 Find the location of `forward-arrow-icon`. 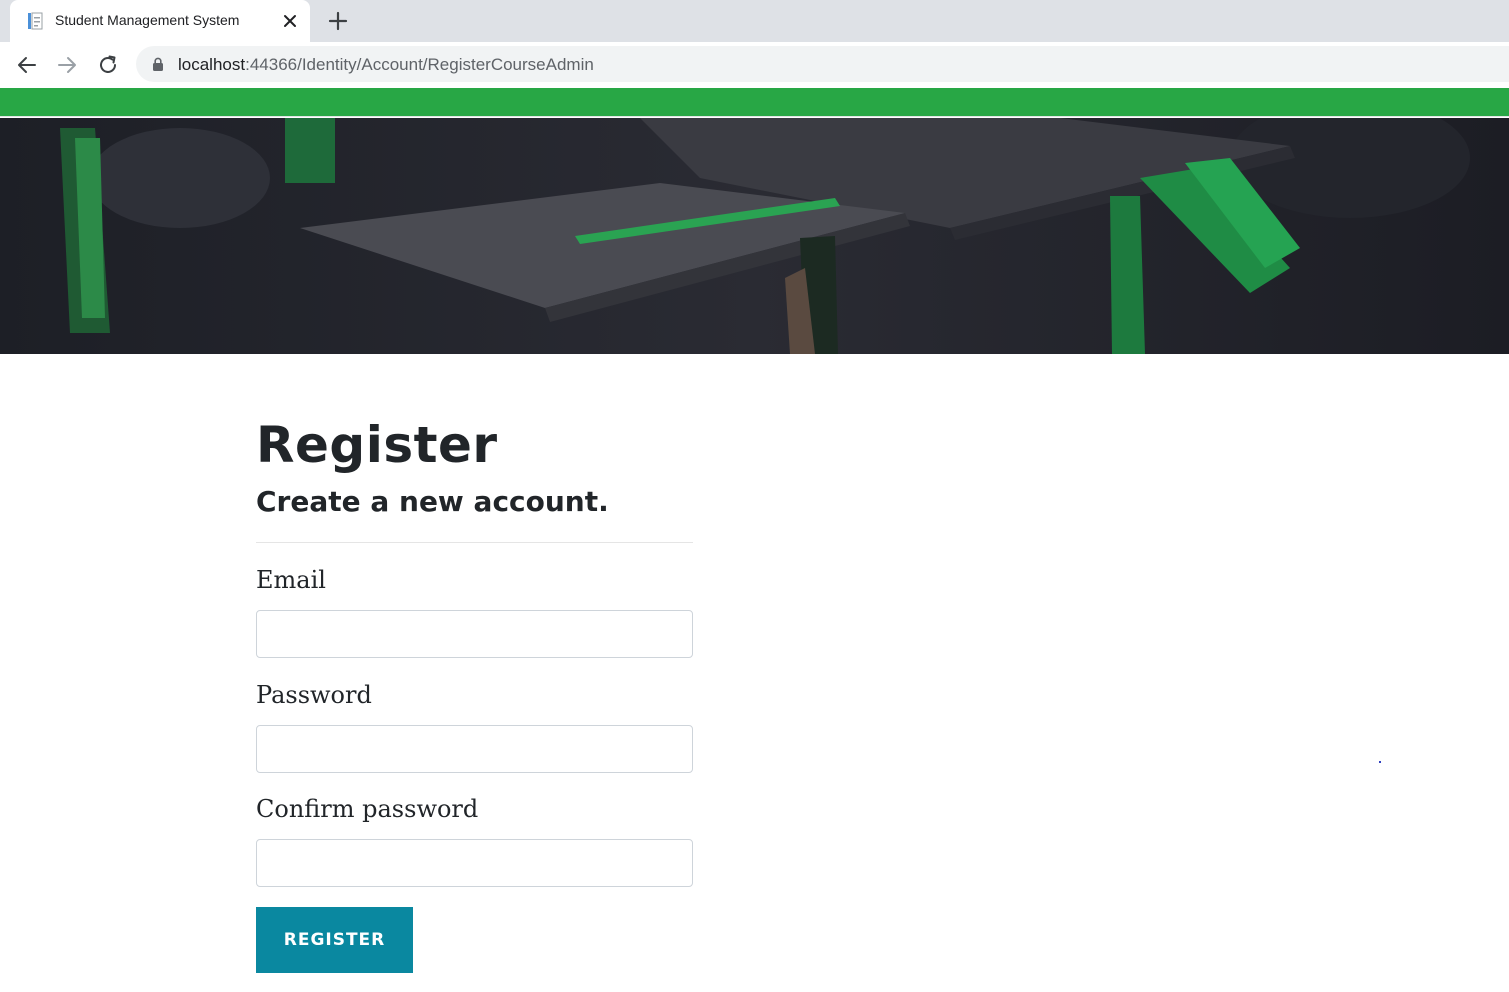

forward-arrow-icon is located at coordinates (67, 65).